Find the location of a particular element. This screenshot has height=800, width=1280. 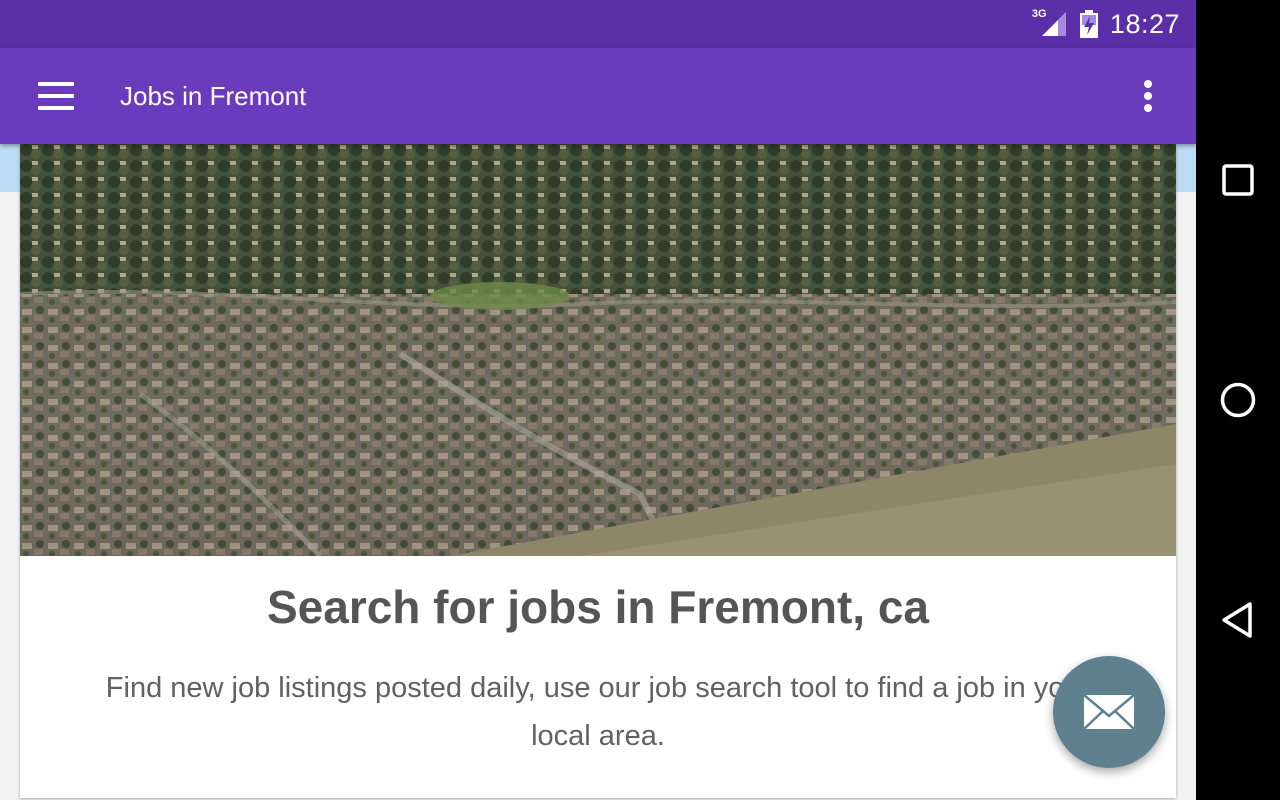

signal-icon: 3G is located at coordinates (1050, 23).